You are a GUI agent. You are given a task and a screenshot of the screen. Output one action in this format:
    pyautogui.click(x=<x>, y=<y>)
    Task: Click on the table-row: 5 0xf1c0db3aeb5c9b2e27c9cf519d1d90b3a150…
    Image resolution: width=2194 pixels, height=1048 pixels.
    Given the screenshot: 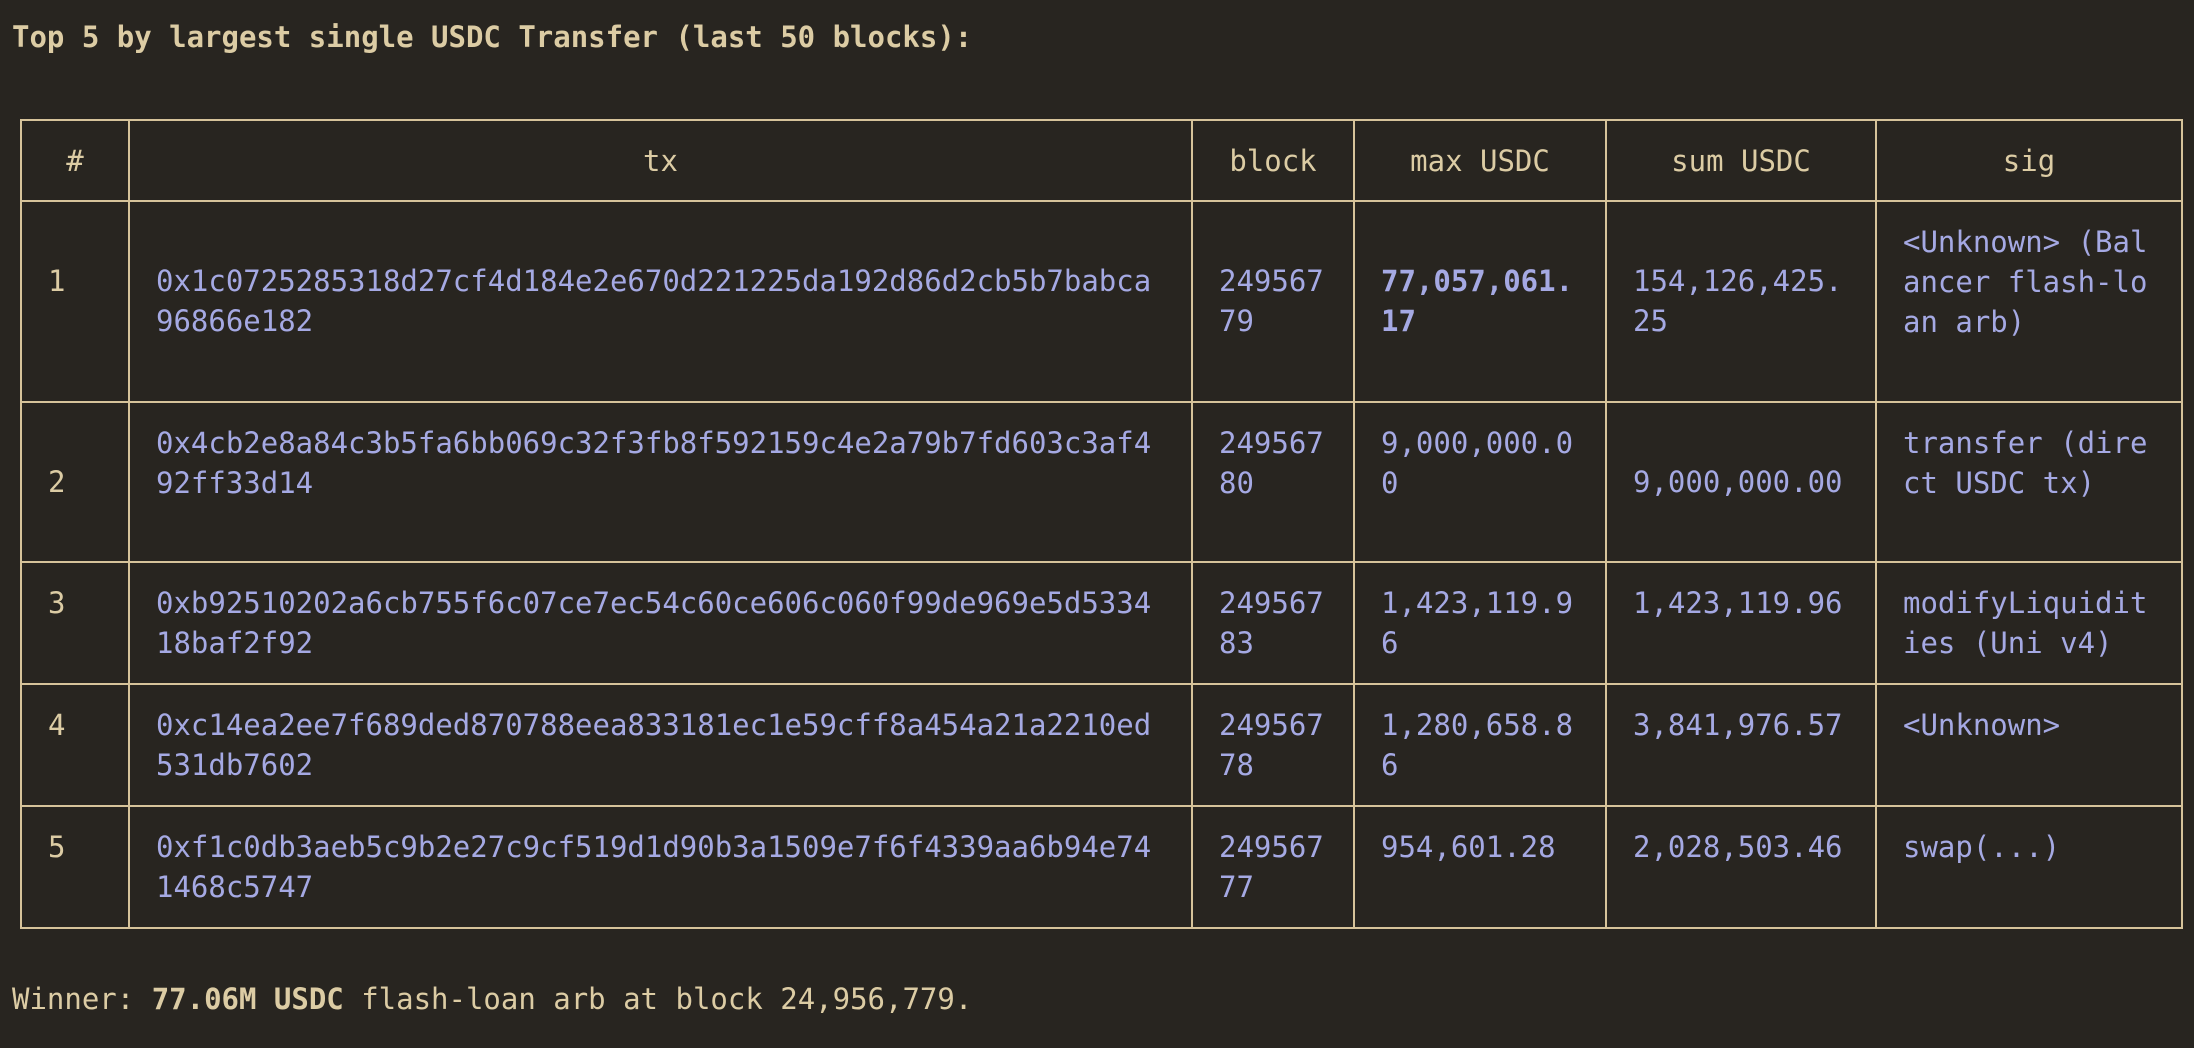 What is the action you would take?
    pyautogui.click(x=1101, y=867)
    